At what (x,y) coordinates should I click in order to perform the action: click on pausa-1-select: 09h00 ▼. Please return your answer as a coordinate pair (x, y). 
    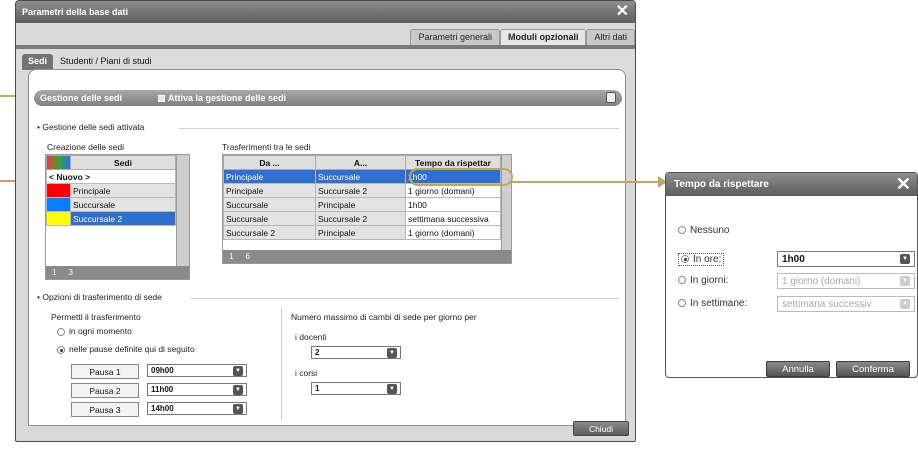
    Looking at the image, I should click on (197, 370).